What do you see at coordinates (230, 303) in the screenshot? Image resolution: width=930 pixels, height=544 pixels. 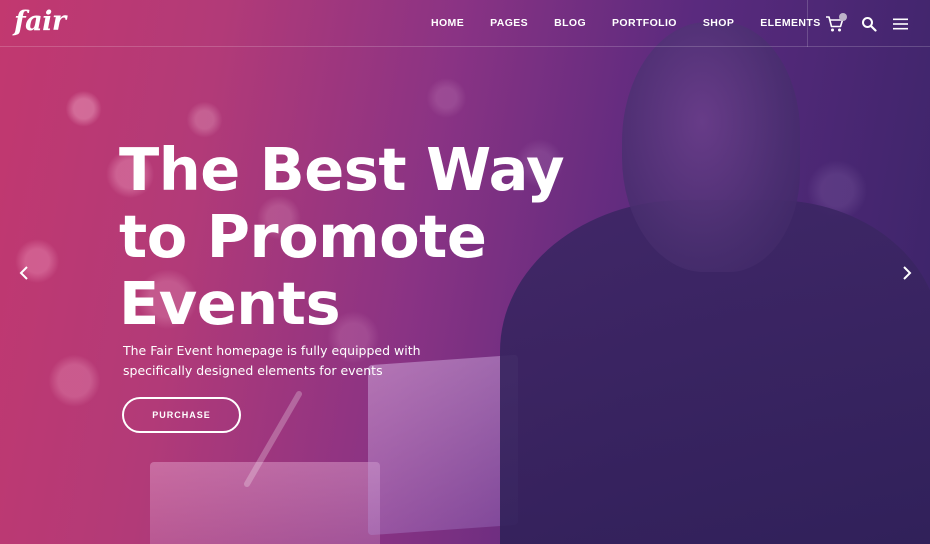 I see `hero-headline-line: Events` at bounding box center [230, 303].